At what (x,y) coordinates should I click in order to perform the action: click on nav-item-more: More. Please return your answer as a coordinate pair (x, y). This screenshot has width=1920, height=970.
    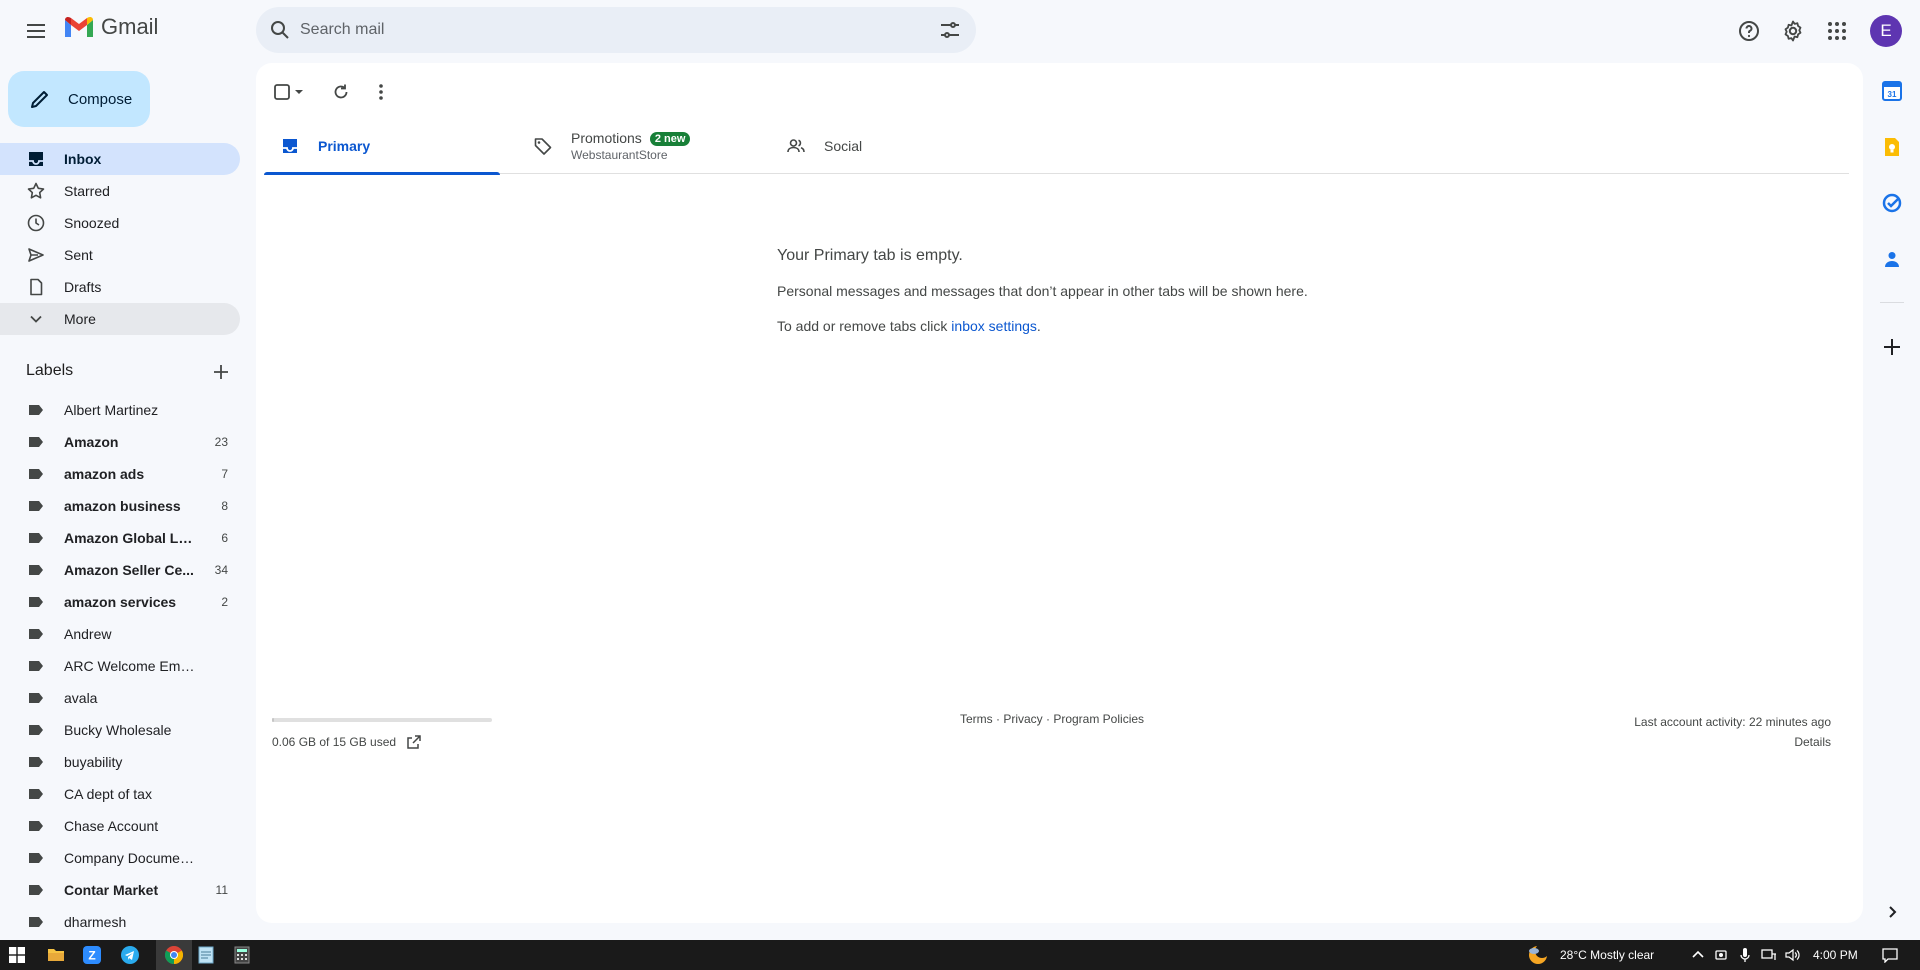
    Looking at the image, I should click on (120, 319).